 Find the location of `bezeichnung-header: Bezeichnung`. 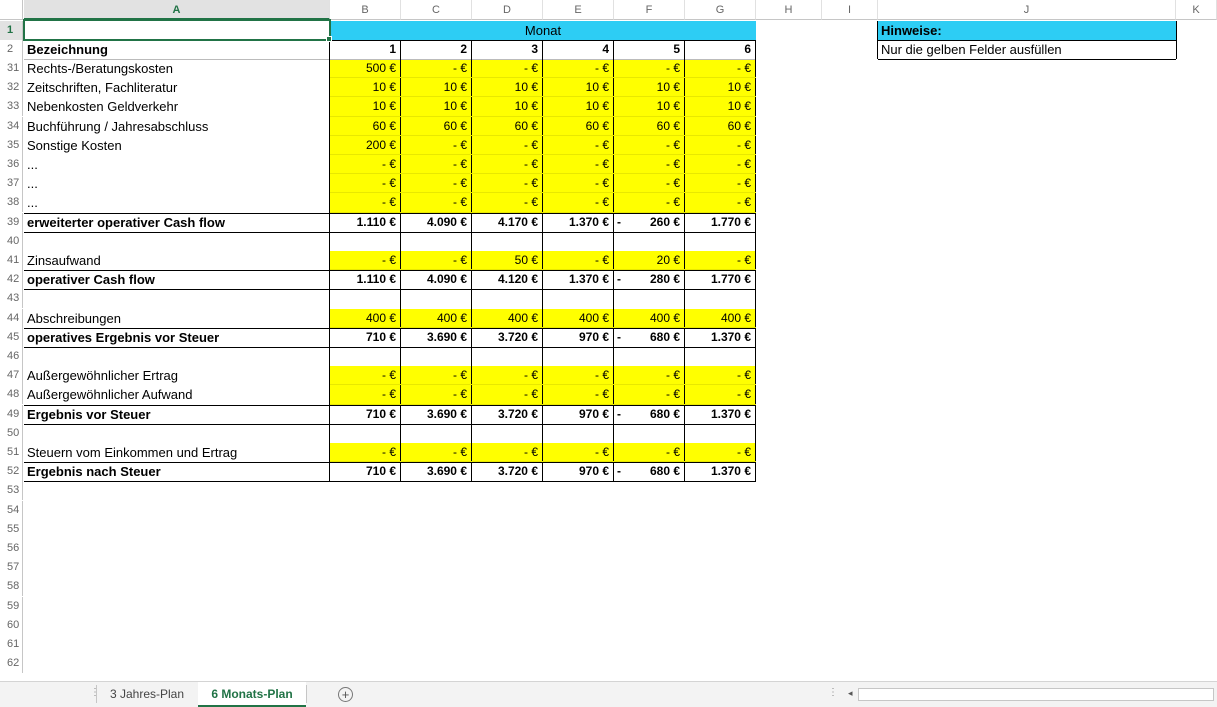

bezeichnung-header: Bezeichnung is located at coordinates (176, 49).